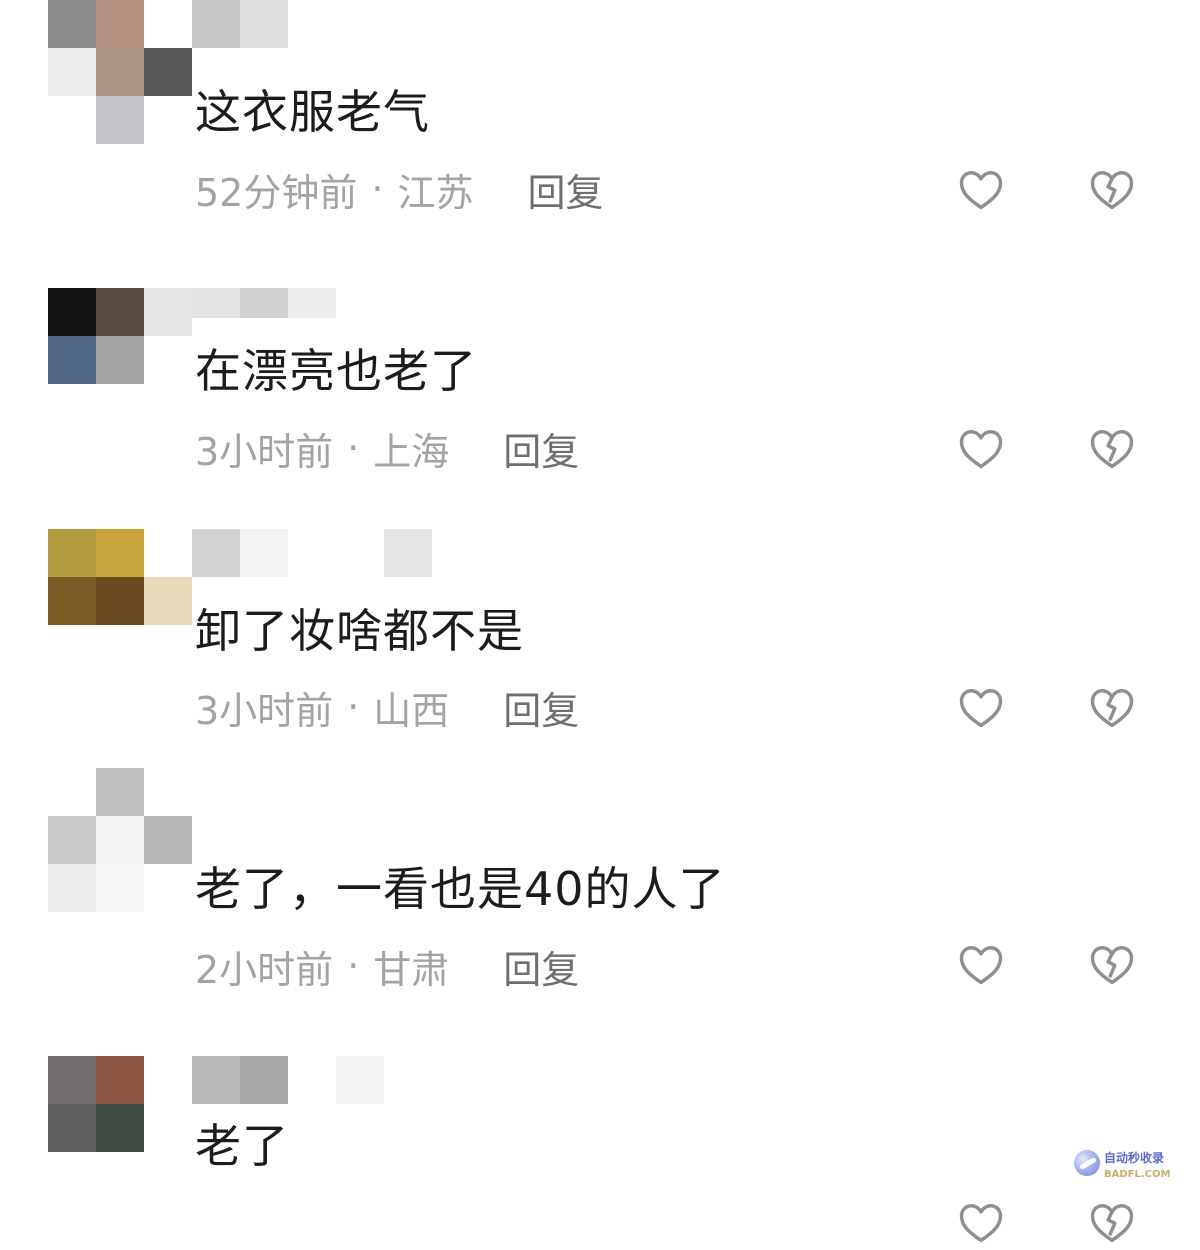  What do you see at coordinates (411, 969) in the screenshot?
I see `comment-location: 甘肃` at bounding box center [411, 969].